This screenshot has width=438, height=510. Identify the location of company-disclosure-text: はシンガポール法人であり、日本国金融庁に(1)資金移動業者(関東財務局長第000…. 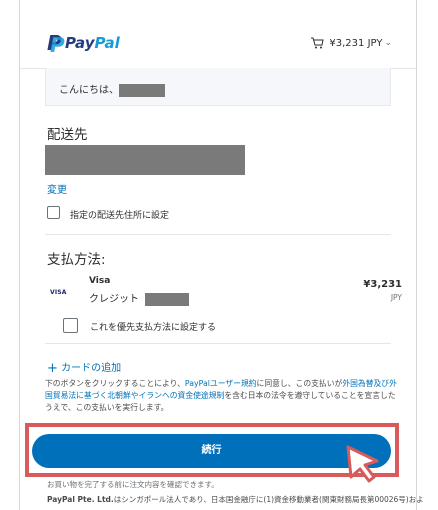
(268, 499).